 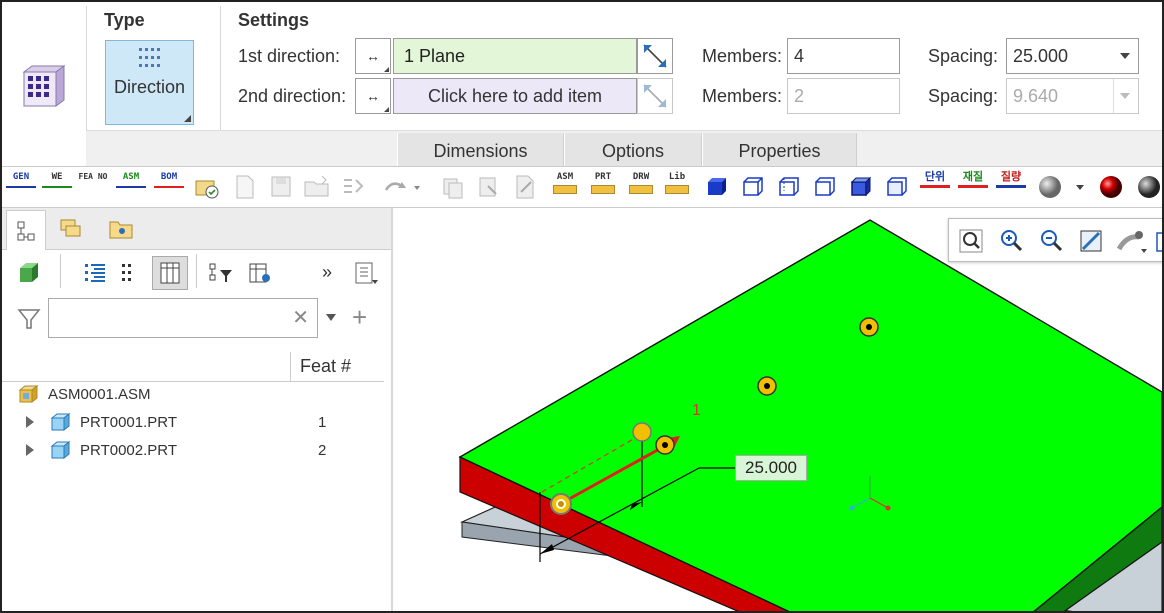 What do you see at coordinates (128, 422) in the screenshot?
I see `tree-item-prt0001: PRT0001.PRT` at bounding box center [128, 422].